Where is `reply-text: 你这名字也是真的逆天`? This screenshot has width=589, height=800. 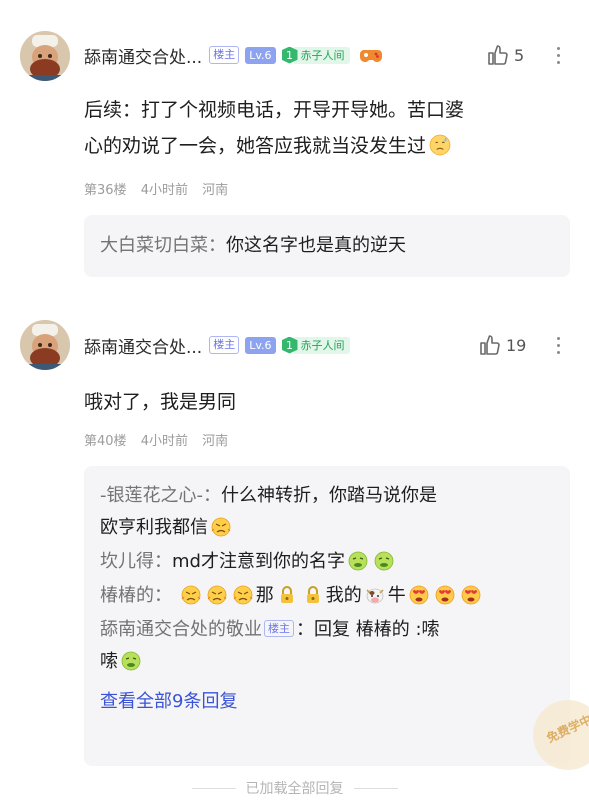
reply-text: 你这名字也是真的逆天 is located at coordinates (316, 245).